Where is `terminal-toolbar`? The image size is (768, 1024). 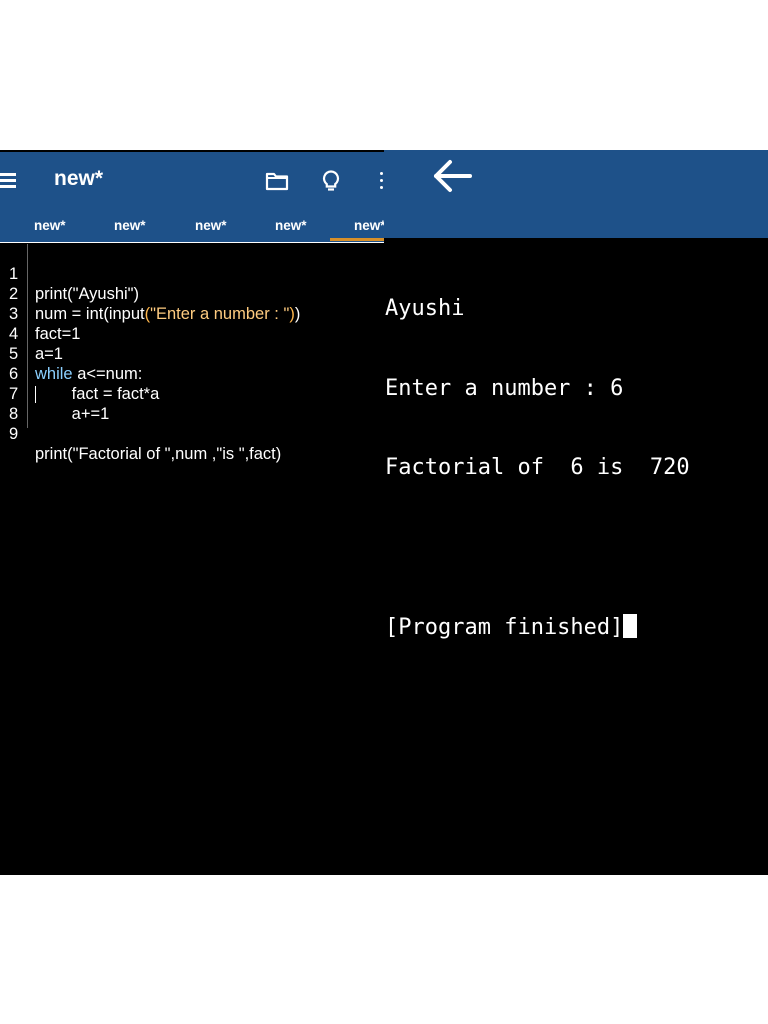
terminal-toolbar is located at coordinates (576, 194).